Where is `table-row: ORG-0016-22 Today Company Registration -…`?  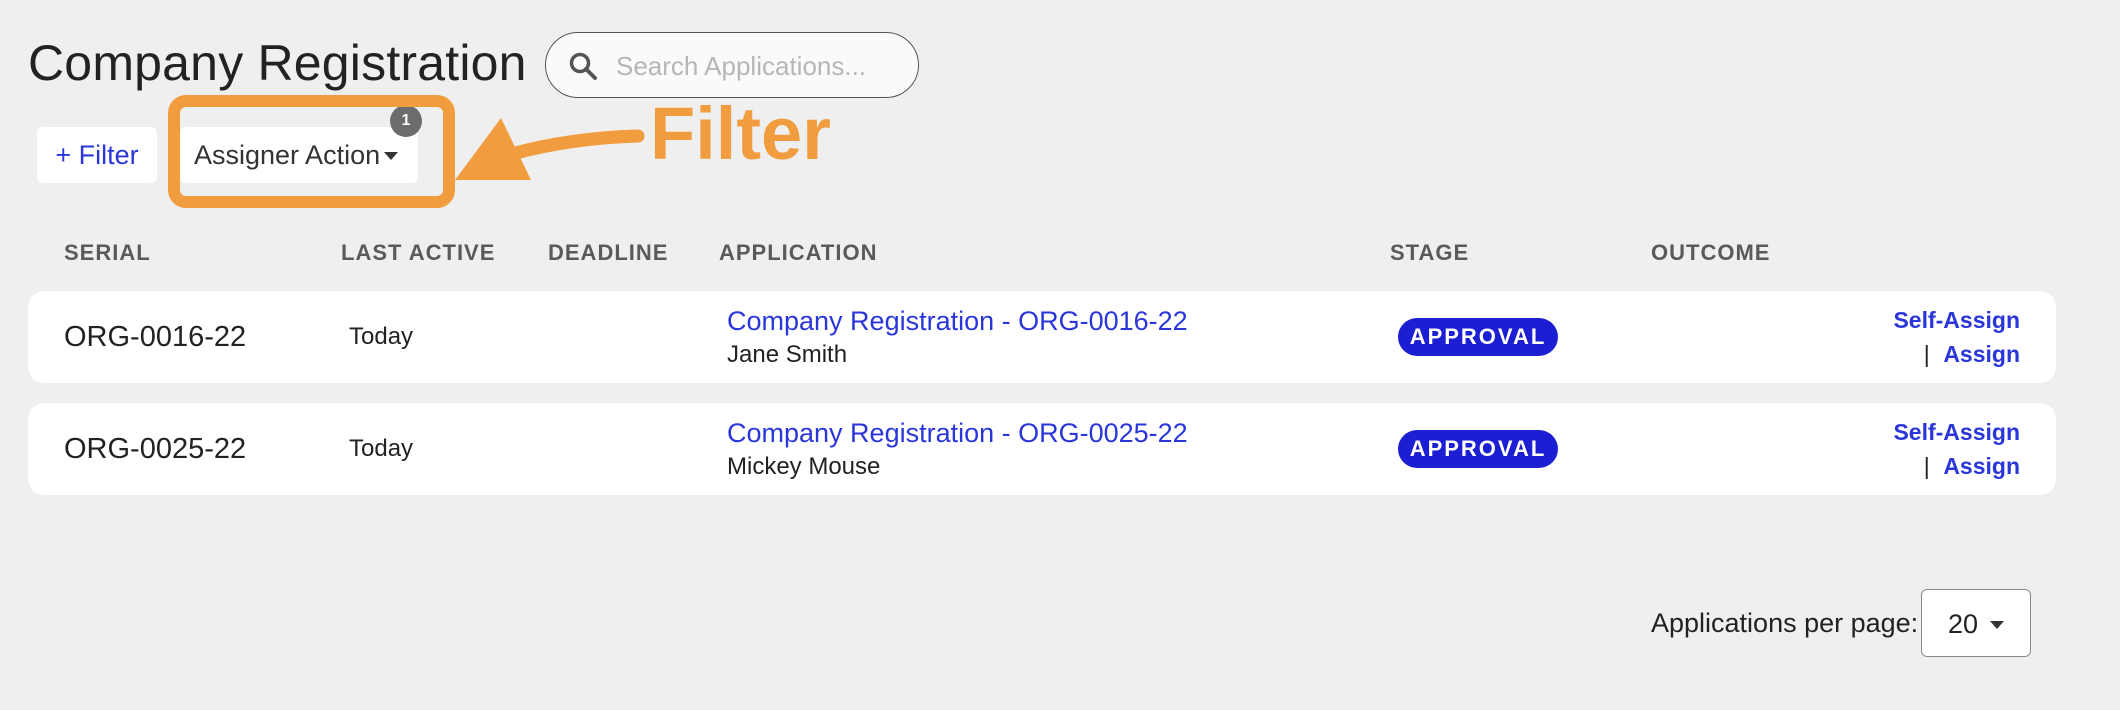 table-row: ORG-0016-22 Today Company Registration -… is located at coordinates (1042, 337).